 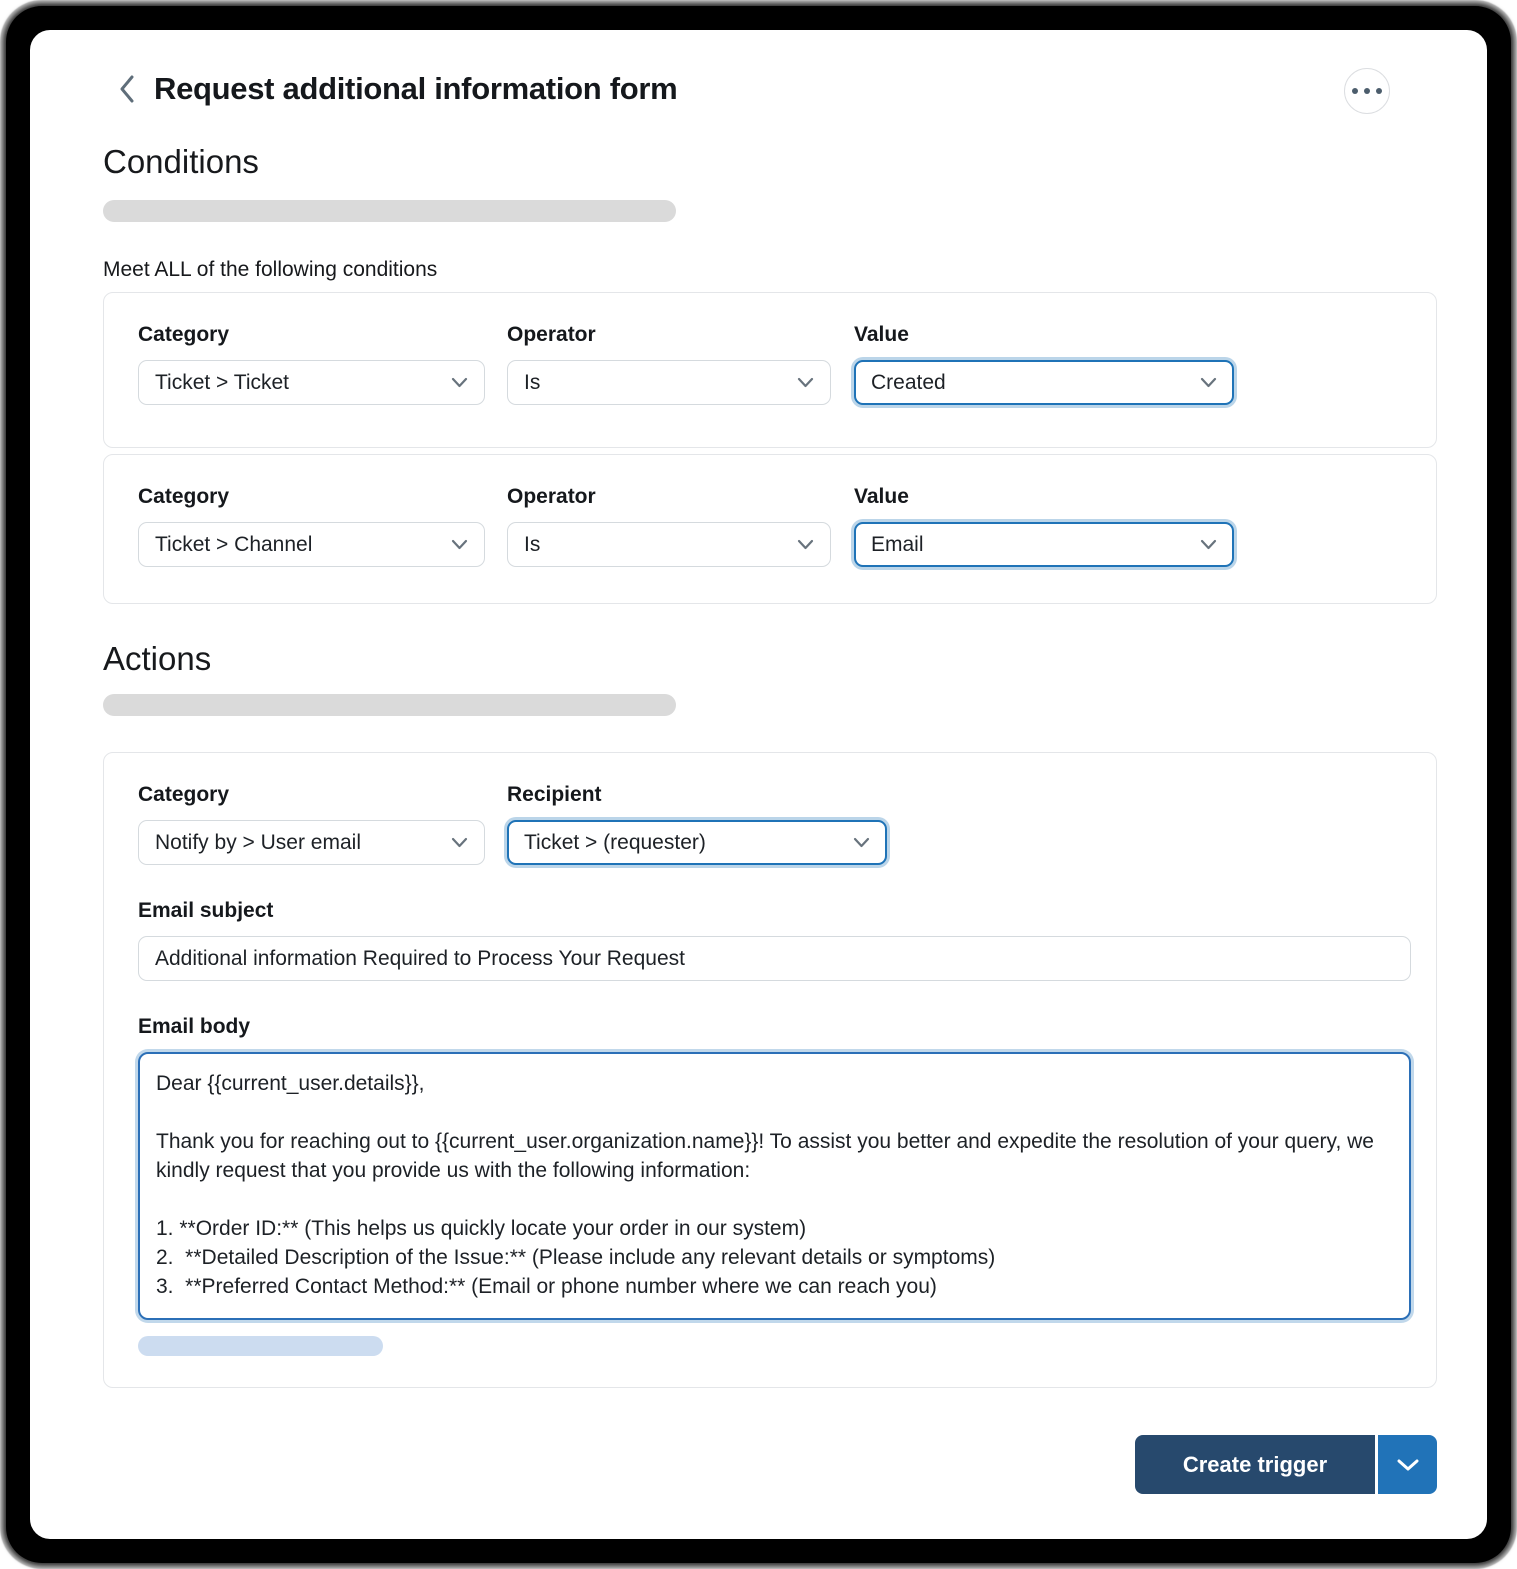 I want to click on create-trigger-dropdown-button, so click(x=1407, y=1464).